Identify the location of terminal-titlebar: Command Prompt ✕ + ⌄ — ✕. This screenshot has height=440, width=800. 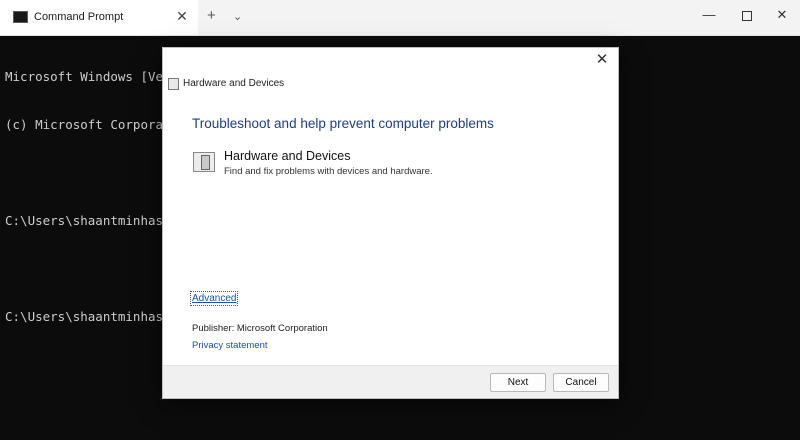
(400, 18).